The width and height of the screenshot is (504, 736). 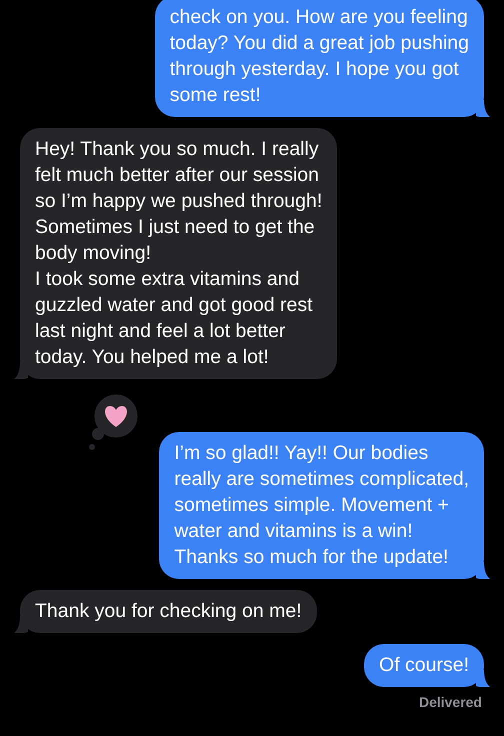 I want to click on message-bubble: Thank you for checking on me!, so click(x=168, y=611).